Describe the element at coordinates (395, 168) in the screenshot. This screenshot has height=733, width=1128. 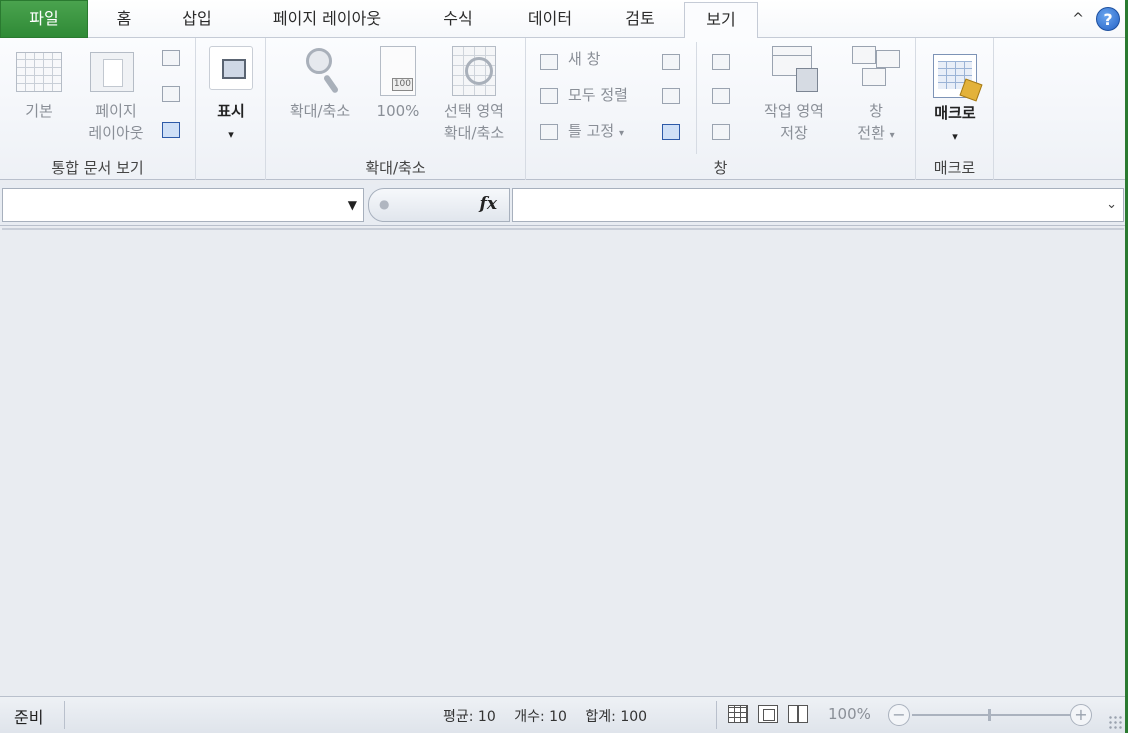
I see `group-label-zoom: 확대/축소` at that location.